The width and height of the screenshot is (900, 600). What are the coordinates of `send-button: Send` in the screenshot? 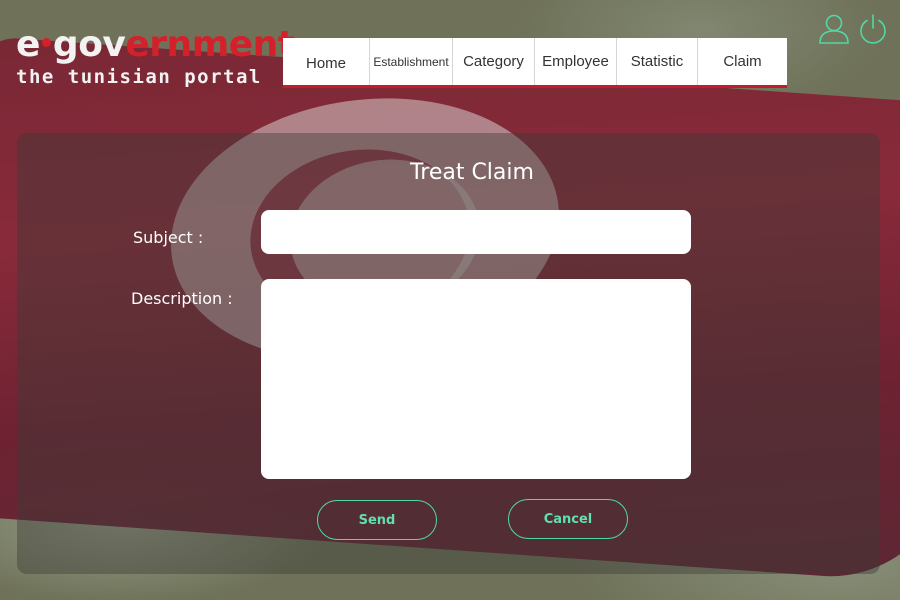 It's located at (377, 520).